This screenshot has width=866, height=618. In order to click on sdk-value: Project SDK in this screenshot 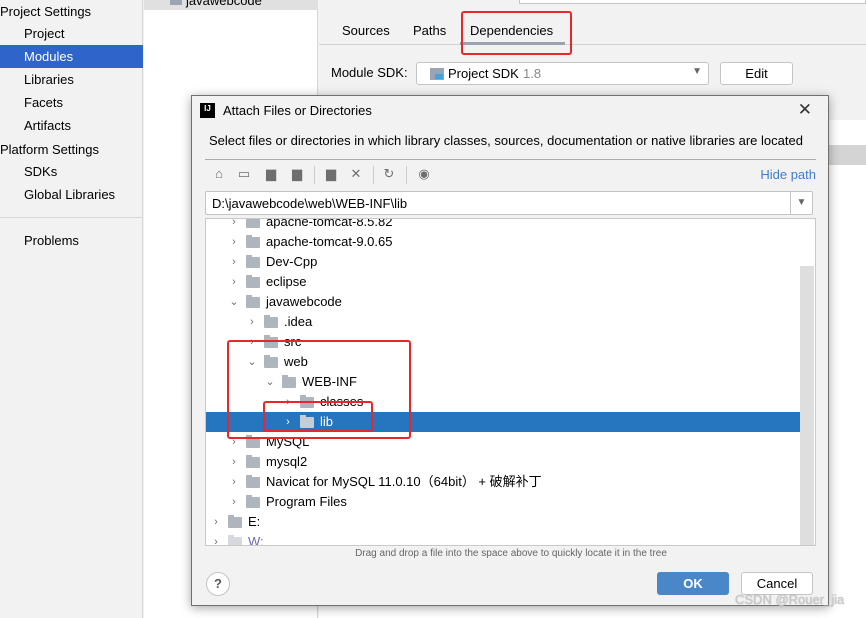, I will do `click(483, 73)`.